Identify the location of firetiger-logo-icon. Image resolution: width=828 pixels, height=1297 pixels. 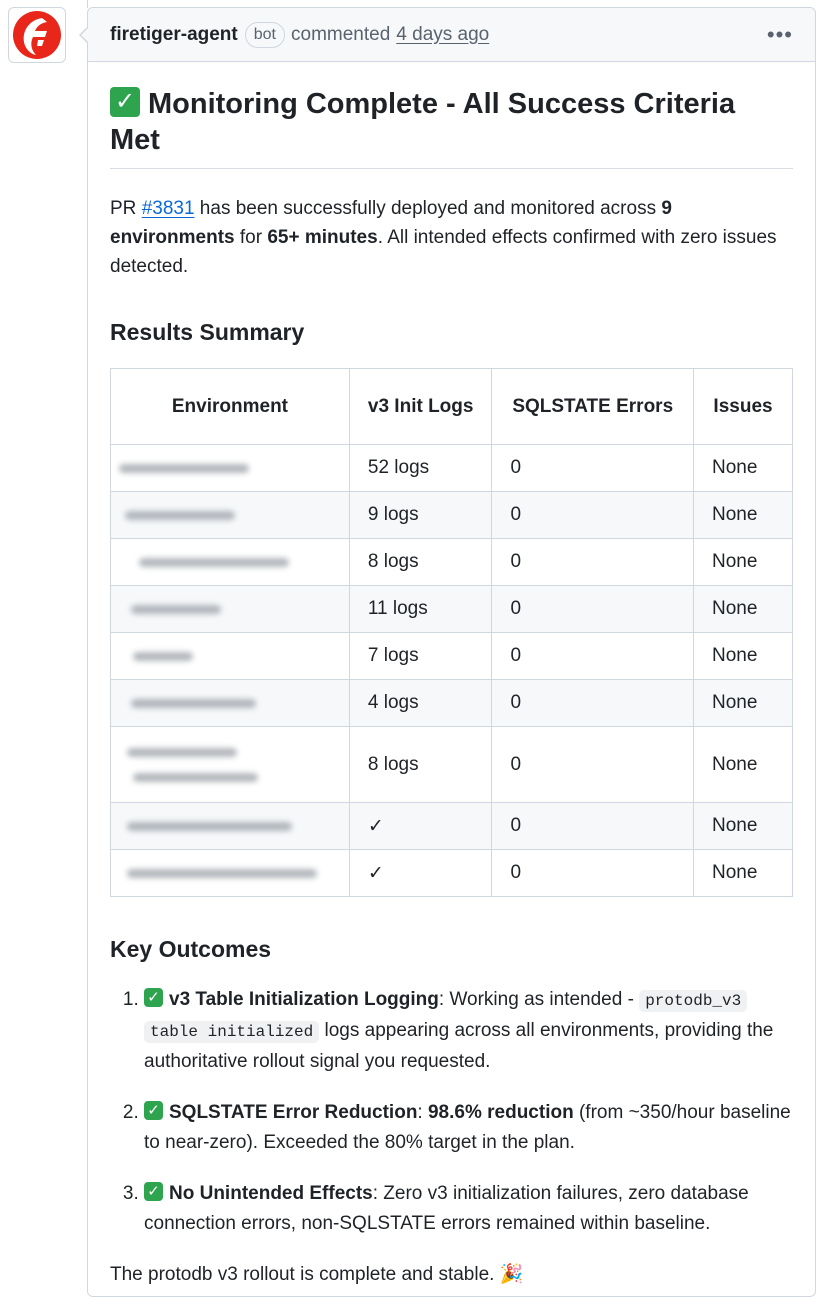
(37, 35).